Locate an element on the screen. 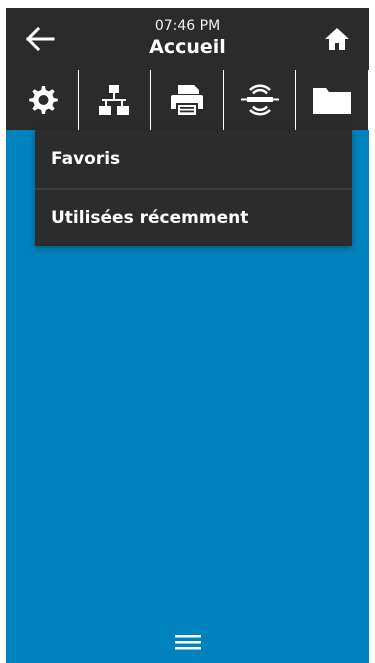  hamburger-icon is located at coordinates (188, 642).